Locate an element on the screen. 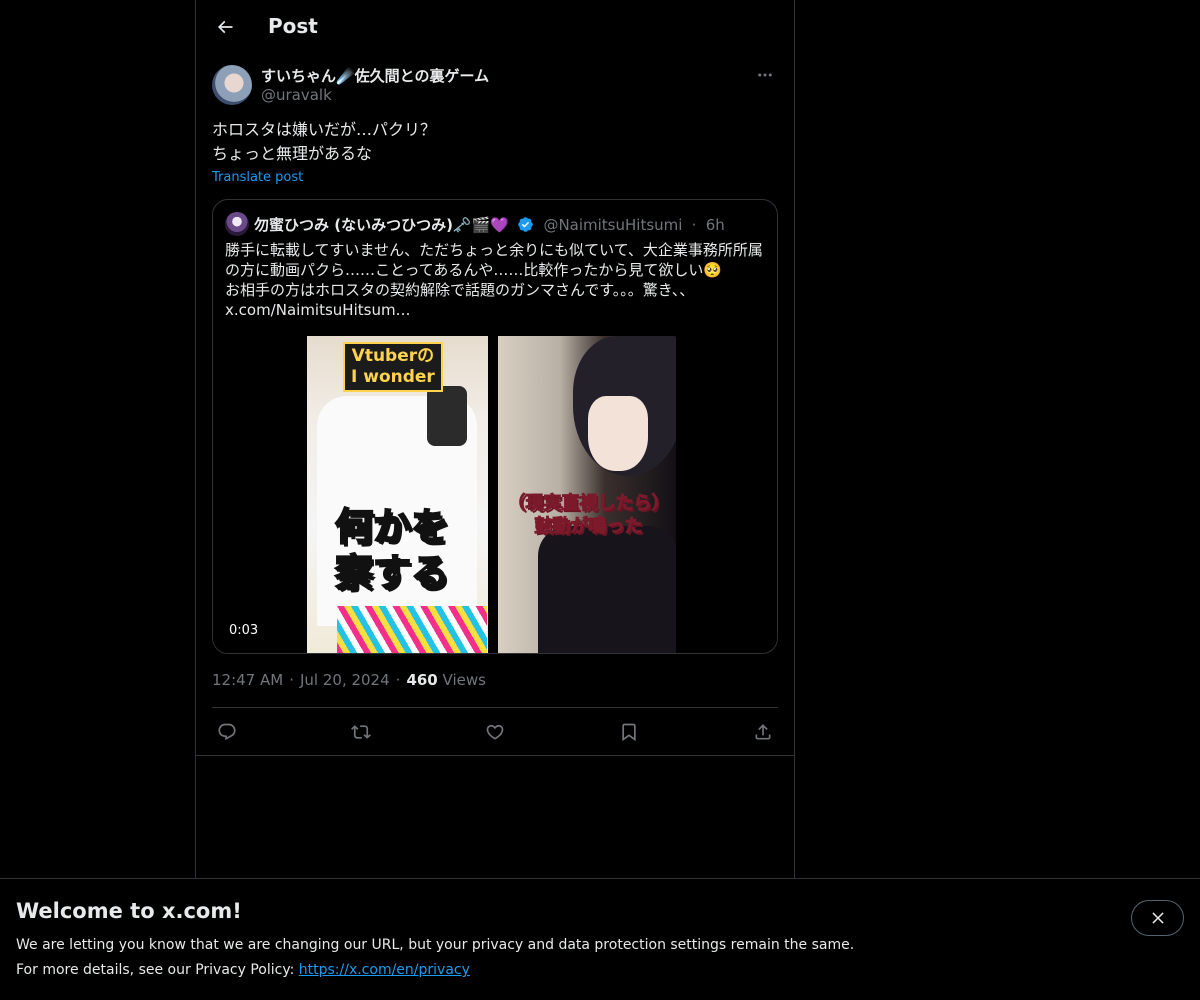 The image size is (1200, 1000). share-icon is located at coordinates (763, 732).